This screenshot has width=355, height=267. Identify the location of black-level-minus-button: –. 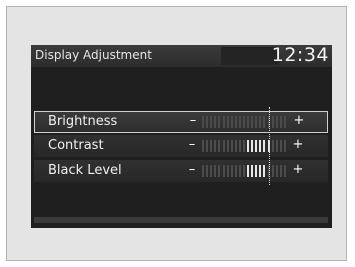
(192, 170).